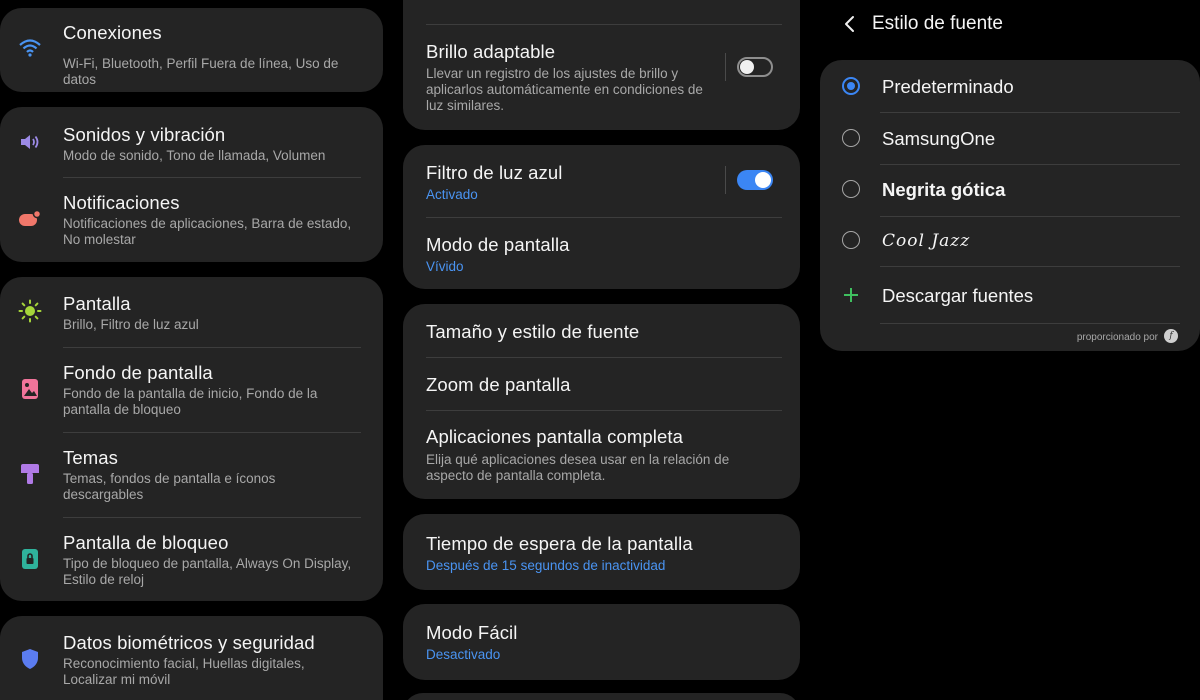 The width and height of the screenshot is (1200, 700). Describe the element at coordinates (755, 180) in the screenshot. I see `filtro-luz-azul-toggle` at that location.